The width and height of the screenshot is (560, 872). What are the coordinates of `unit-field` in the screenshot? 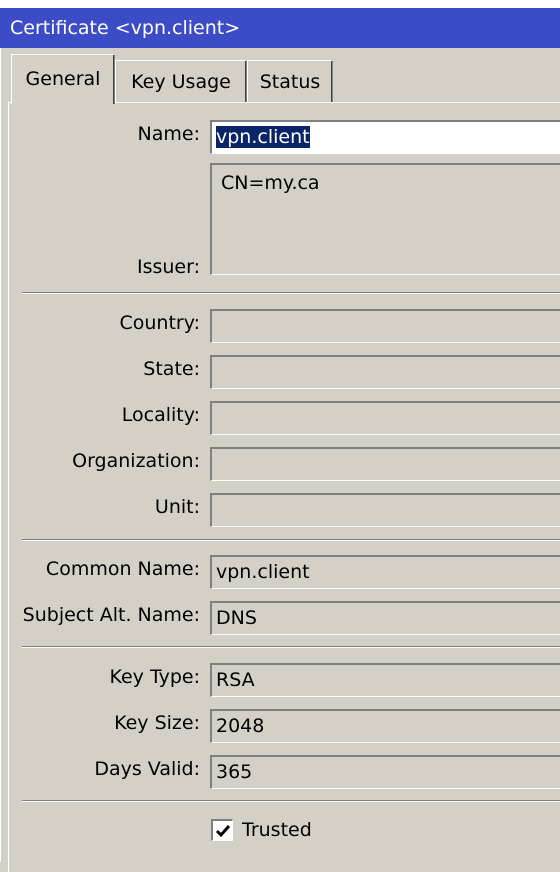 It's located at (385, 510).